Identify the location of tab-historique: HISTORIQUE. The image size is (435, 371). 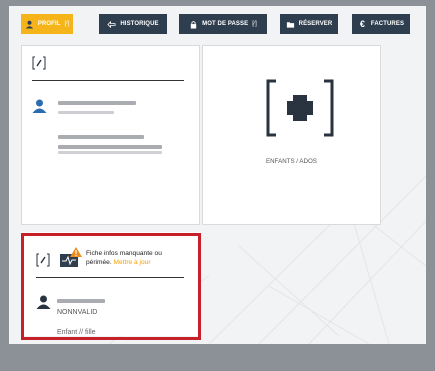
(133, 24).